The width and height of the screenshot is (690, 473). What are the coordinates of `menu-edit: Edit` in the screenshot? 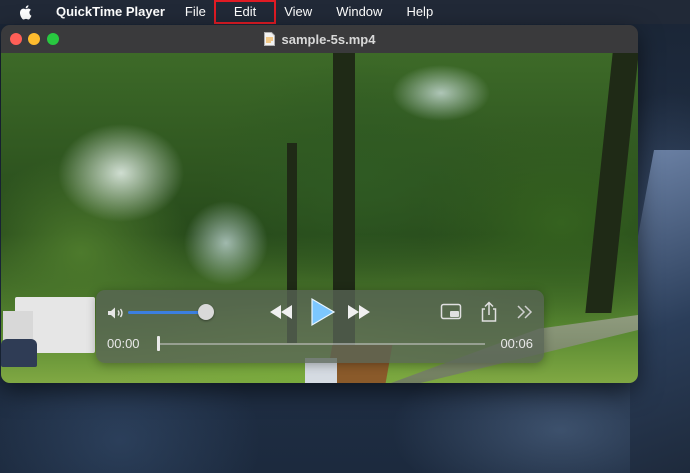 It's located at (245, 12).